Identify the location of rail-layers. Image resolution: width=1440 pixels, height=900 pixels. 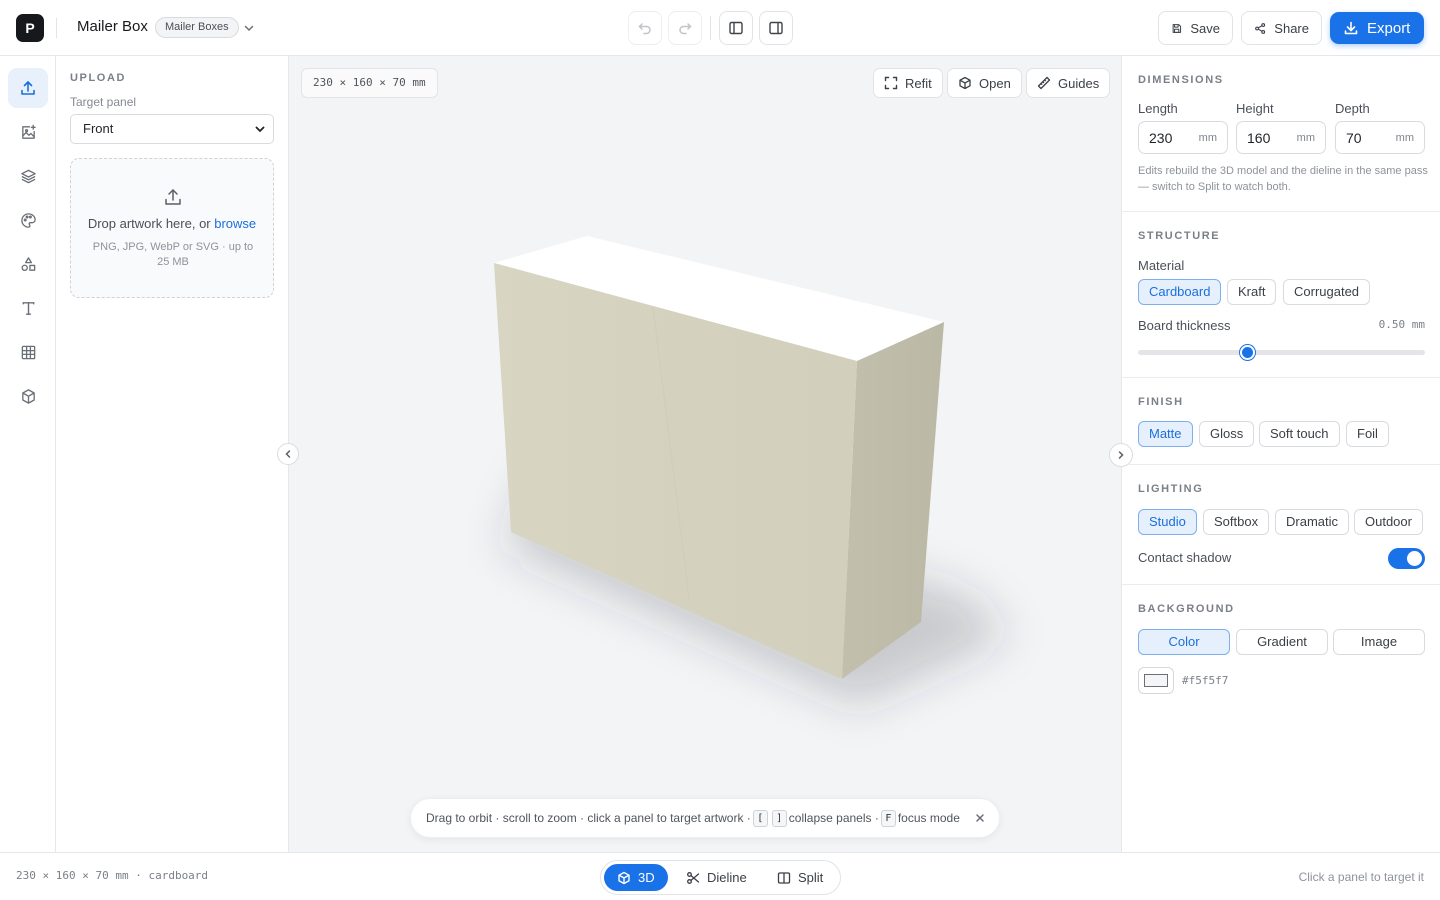
(28, 176).